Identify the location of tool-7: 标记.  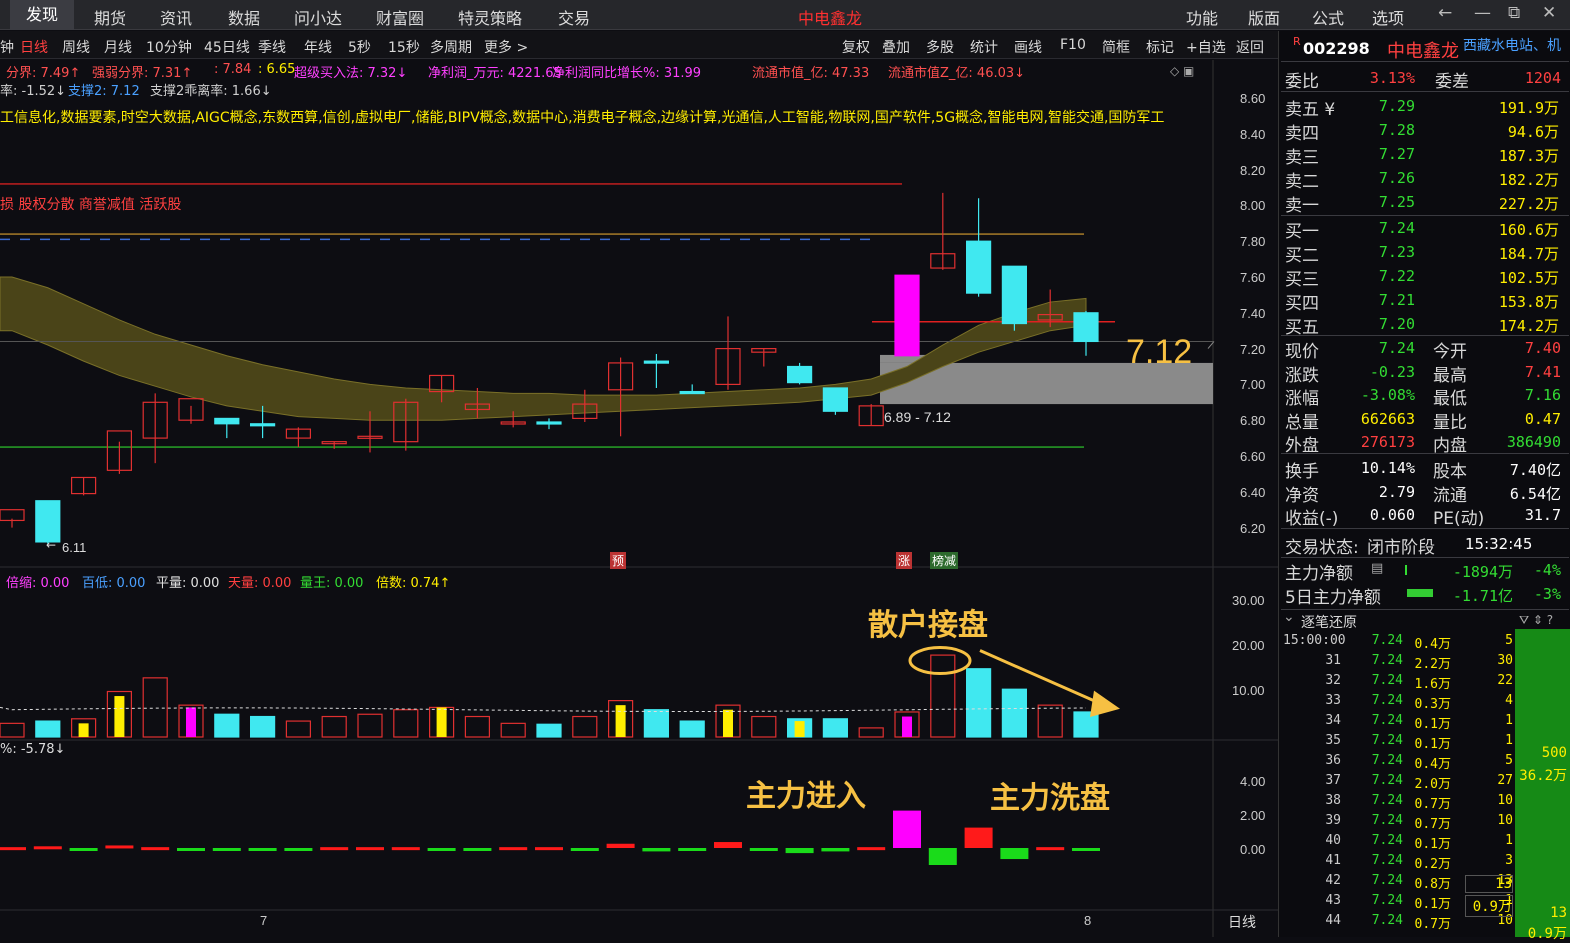
(1160, 47).